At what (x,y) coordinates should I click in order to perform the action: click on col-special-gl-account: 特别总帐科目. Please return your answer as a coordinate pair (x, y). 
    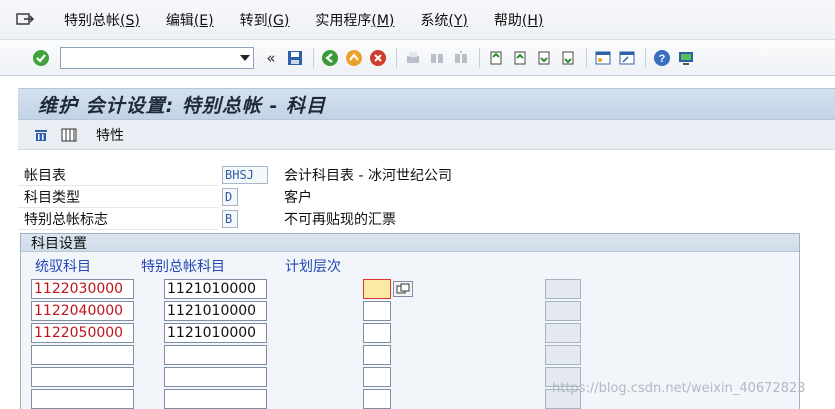
    Looking at the image, I should click on (183, 267).